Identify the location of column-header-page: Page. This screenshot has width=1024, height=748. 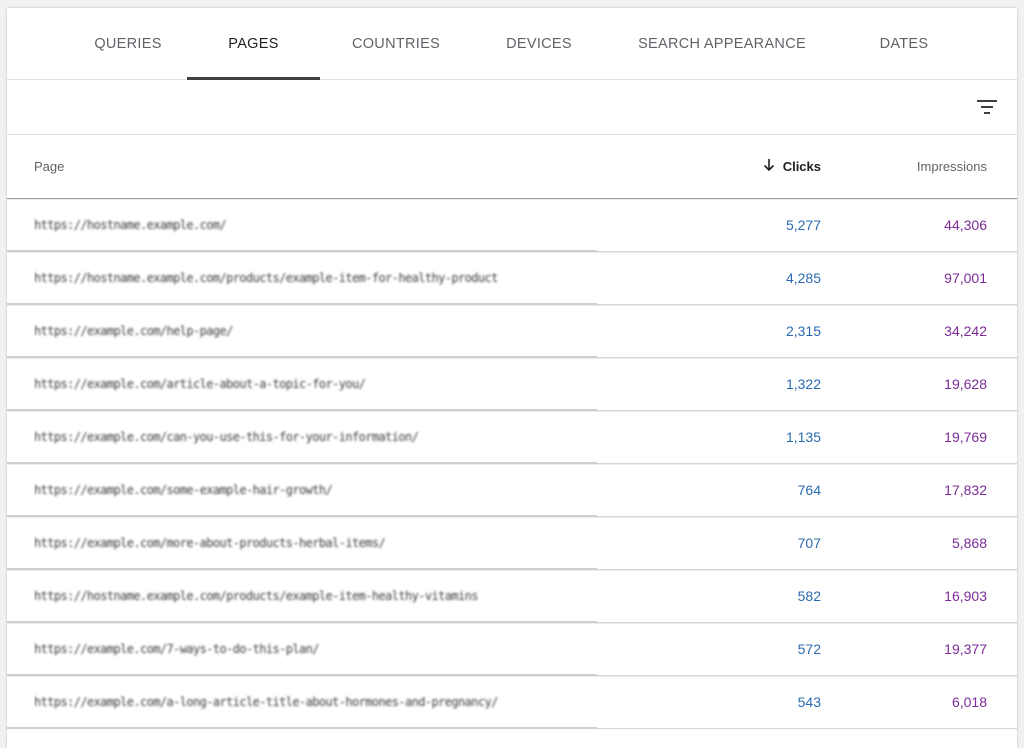
(49, 166).